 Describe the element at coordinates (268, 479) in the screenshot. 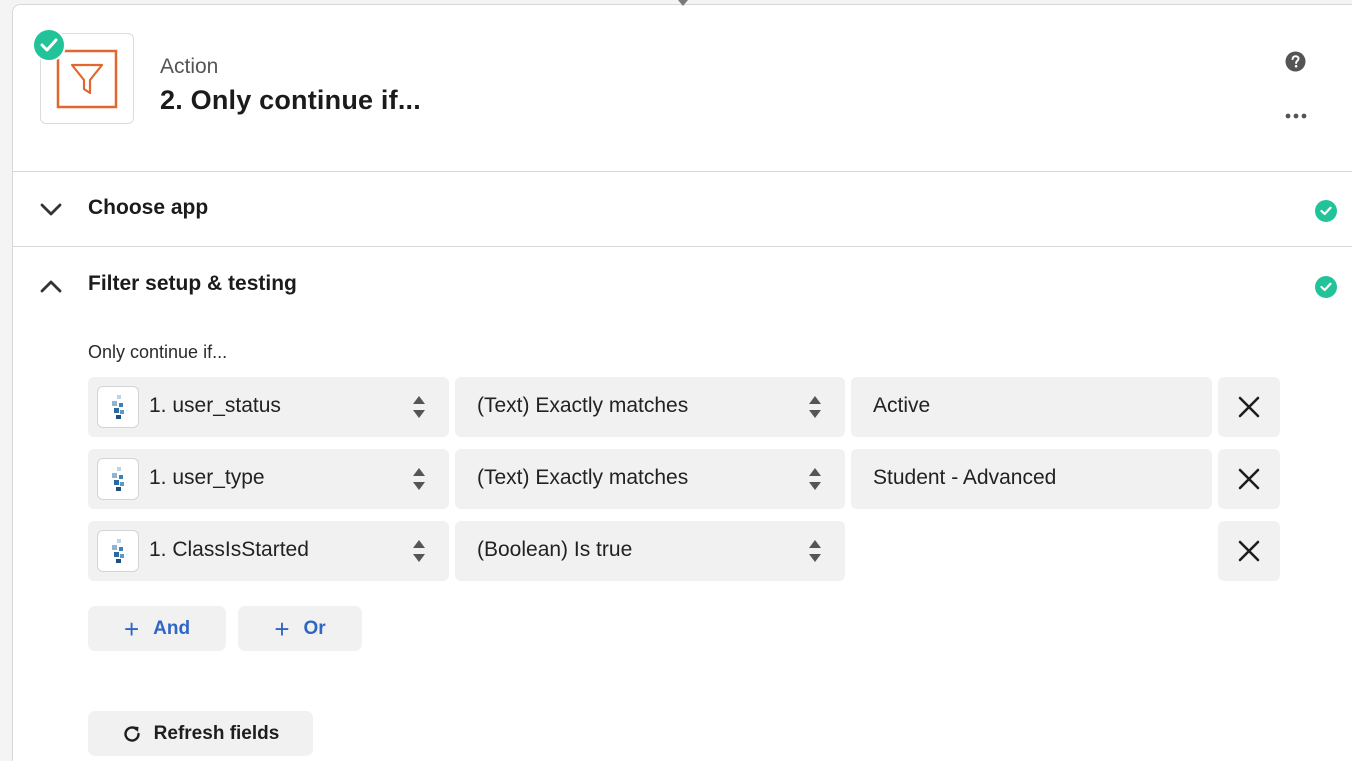

I see `condition-field-select: 1. user_type` at that location.